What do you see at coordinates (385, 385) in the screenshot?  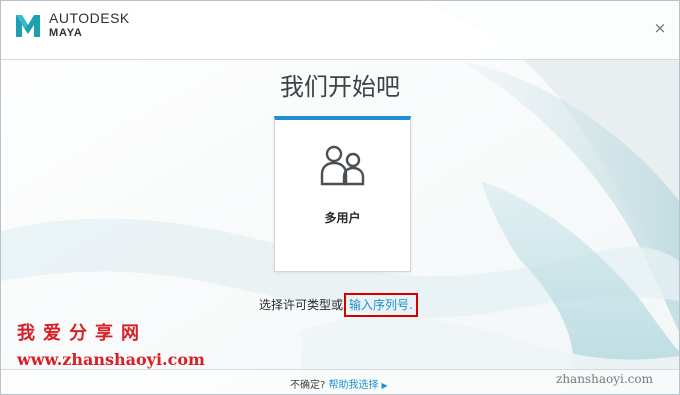 I see `chevron-right-icon: ▶` at bounding box center [385, 385].